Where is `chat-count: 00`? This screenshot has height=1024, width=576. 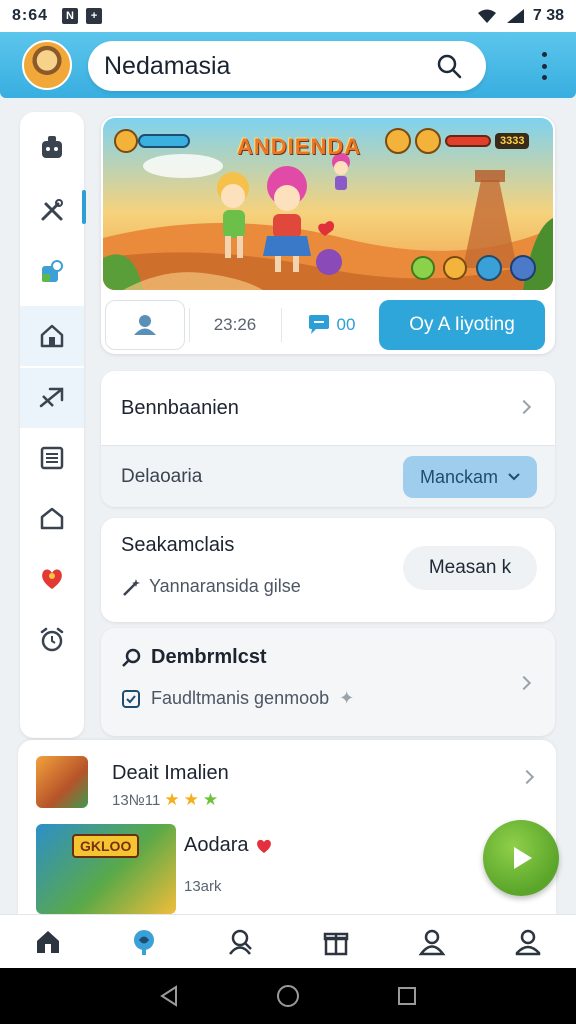 chat-count: 00 is located at coordinates (346, 324).